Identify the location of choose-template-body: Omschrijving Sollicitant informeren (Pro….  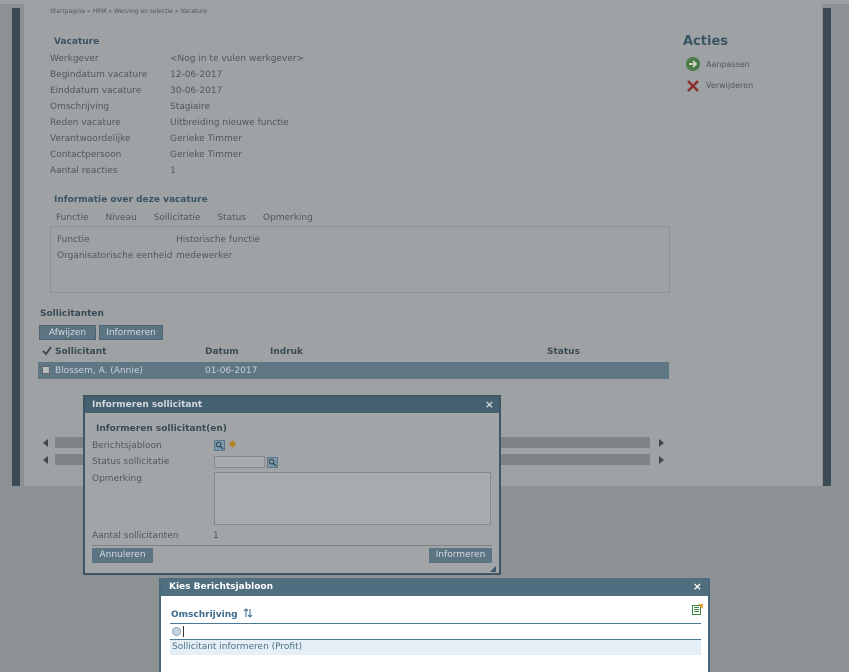
(434, 634).